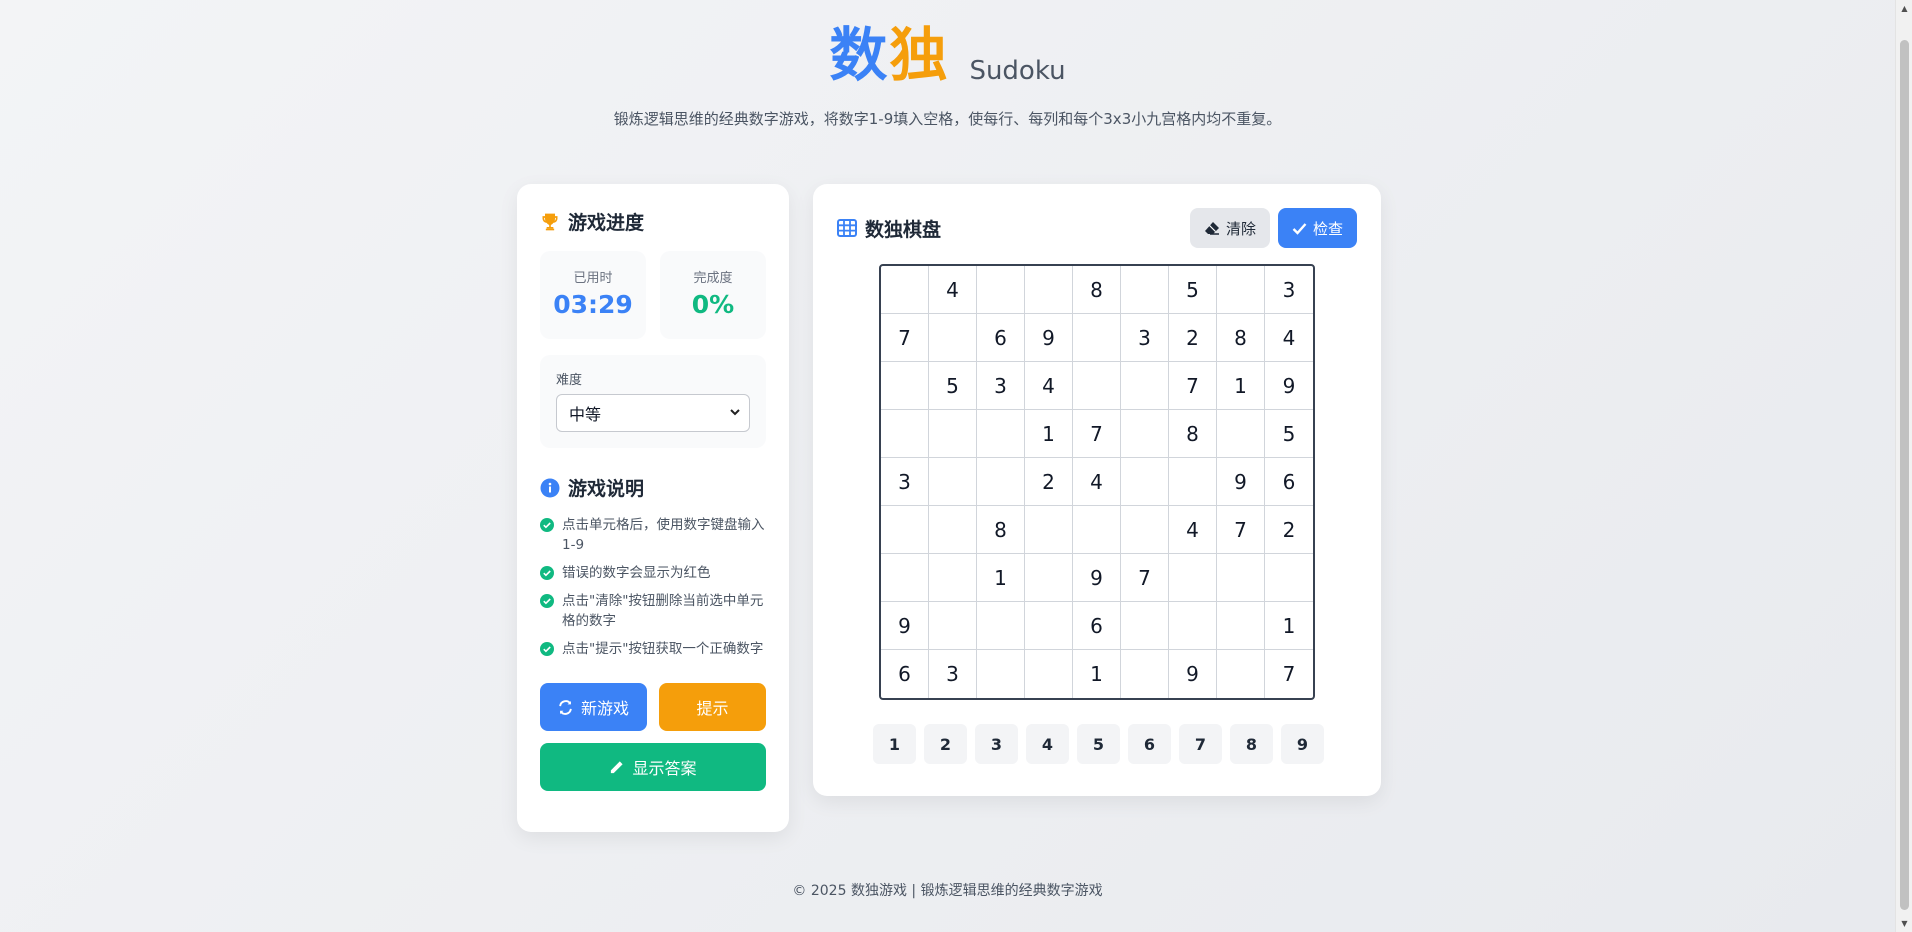 Image resolution: width=1912 pixels, height=932 pixels. Describe the element at coordinates (1251, 744) in the screenshot. I see `numpad-button-8: 8` at that location.